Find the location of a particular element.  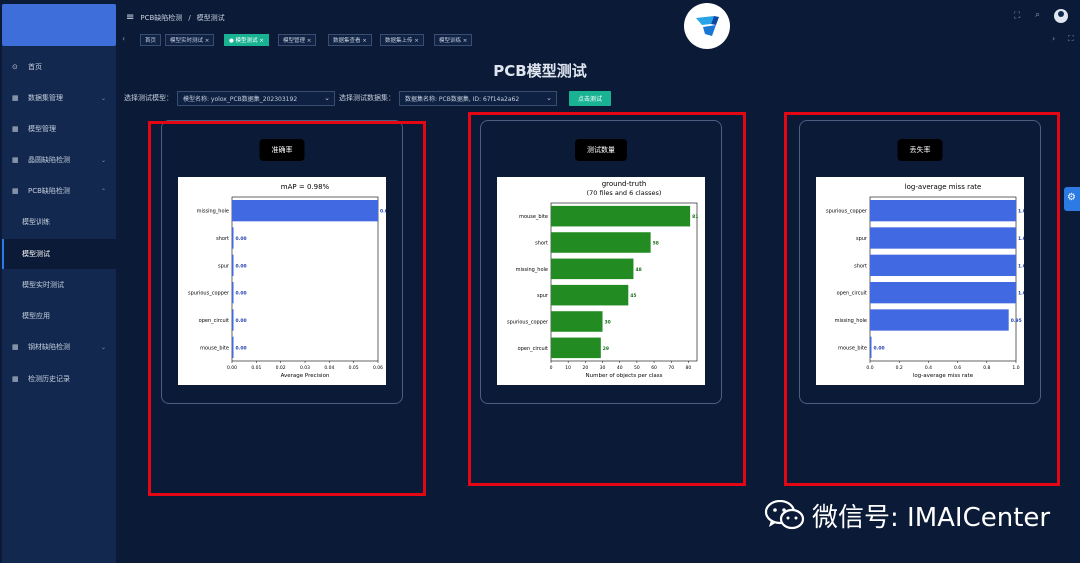

page-title: PCB模型测试 is located at coordinates (540, 71).